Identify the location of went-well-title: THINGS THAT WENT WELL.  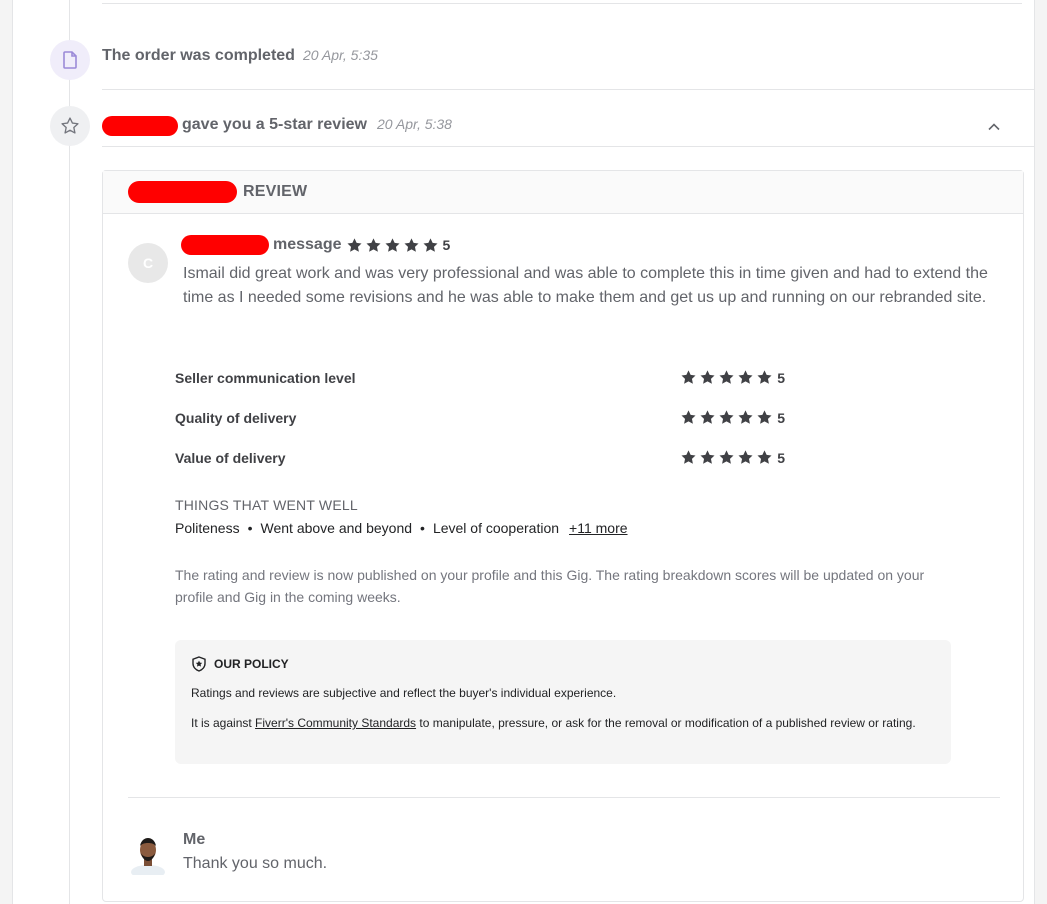
(266, 505).